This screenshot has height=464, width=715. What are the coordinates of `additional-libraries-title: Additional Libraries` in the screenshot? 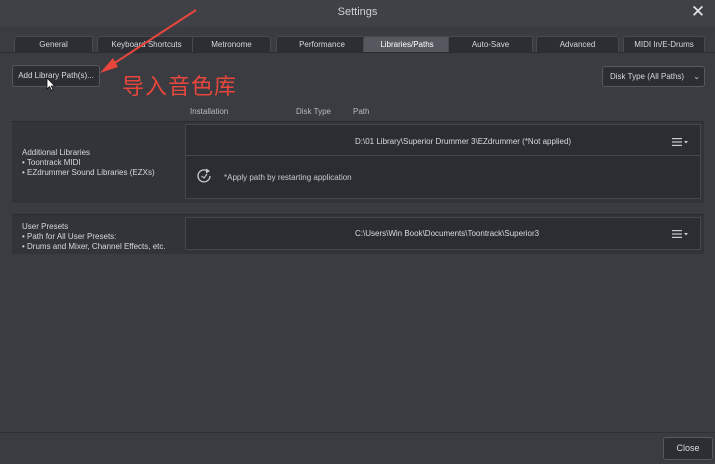 It's located at (56, 152).